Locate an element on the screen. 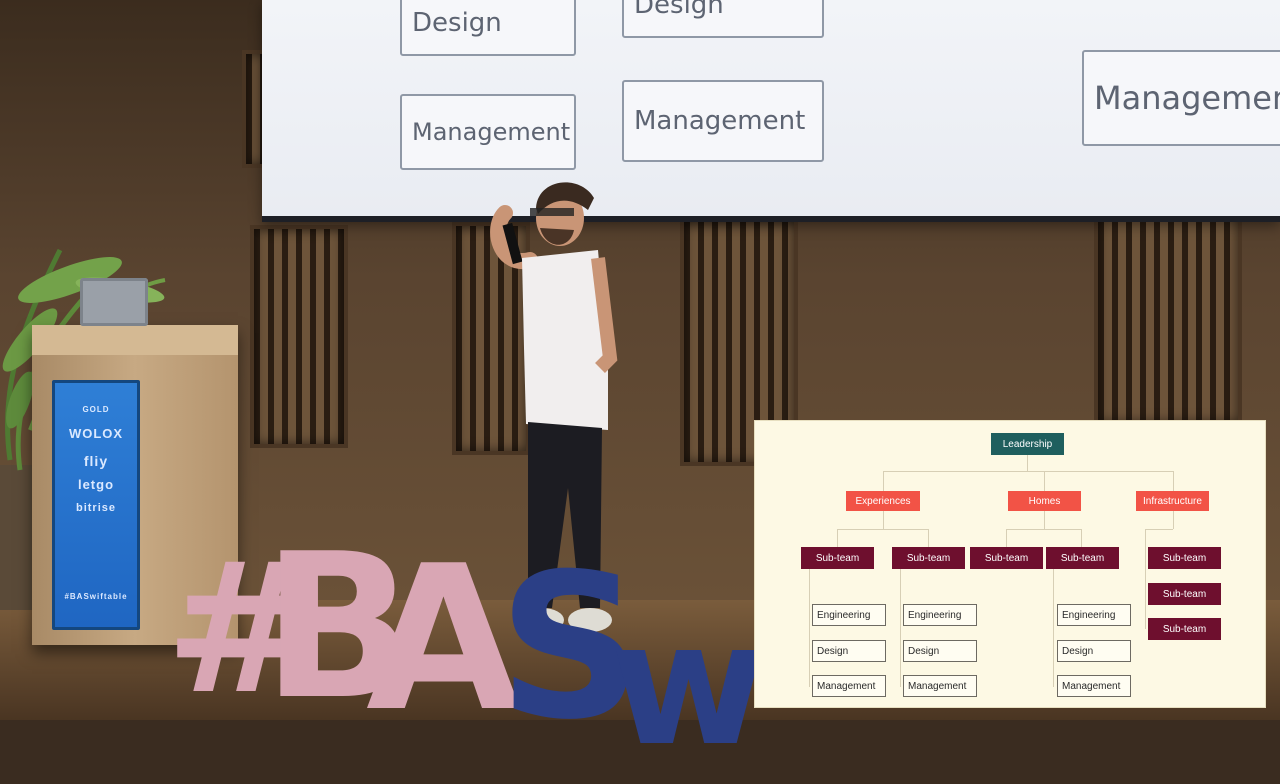 The width and height of the screenshot is (1280, 784). org-node-group: Infrastructure is located at coordinates (1172, 501).